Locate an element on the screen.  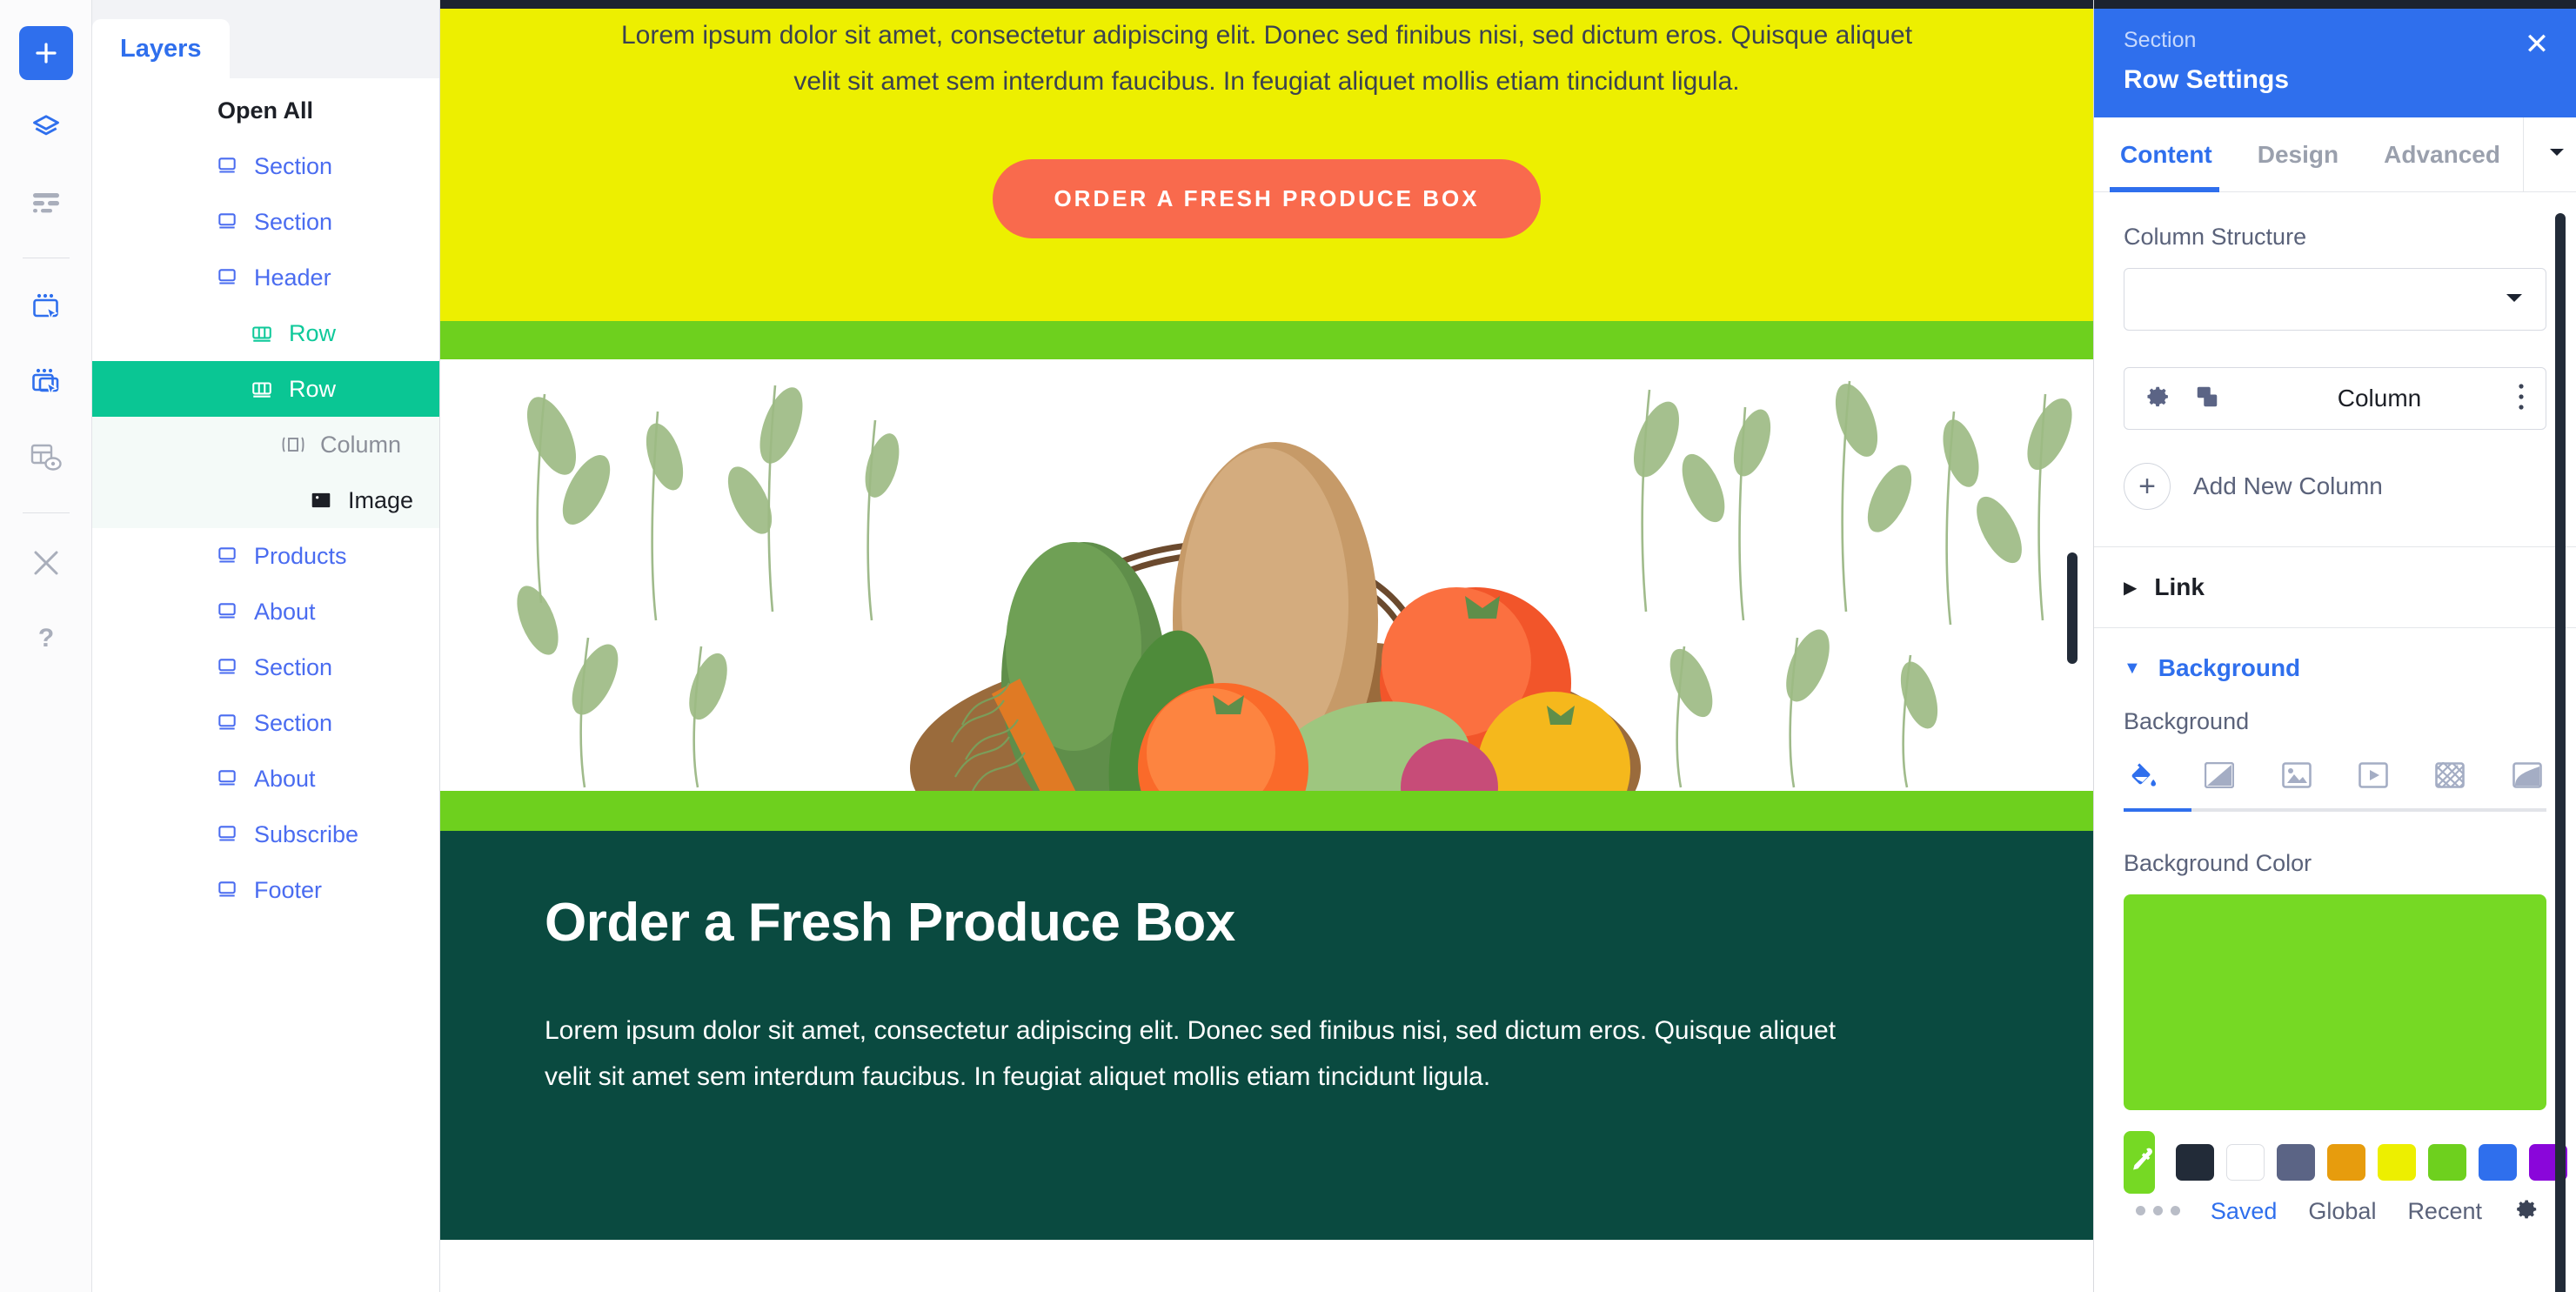
layer-item-section-10: Section is located at coordinates (265, 723).